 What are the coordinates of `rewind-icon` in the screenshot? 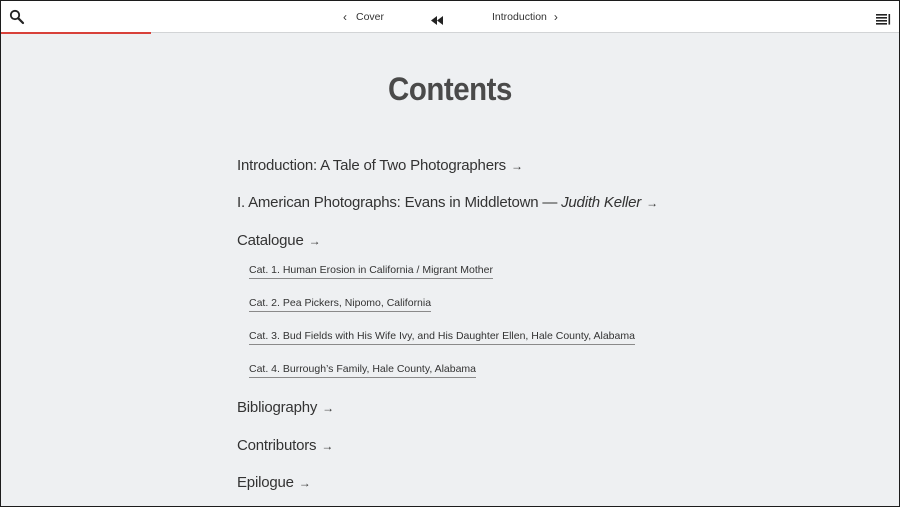 It's located at (437, 18).